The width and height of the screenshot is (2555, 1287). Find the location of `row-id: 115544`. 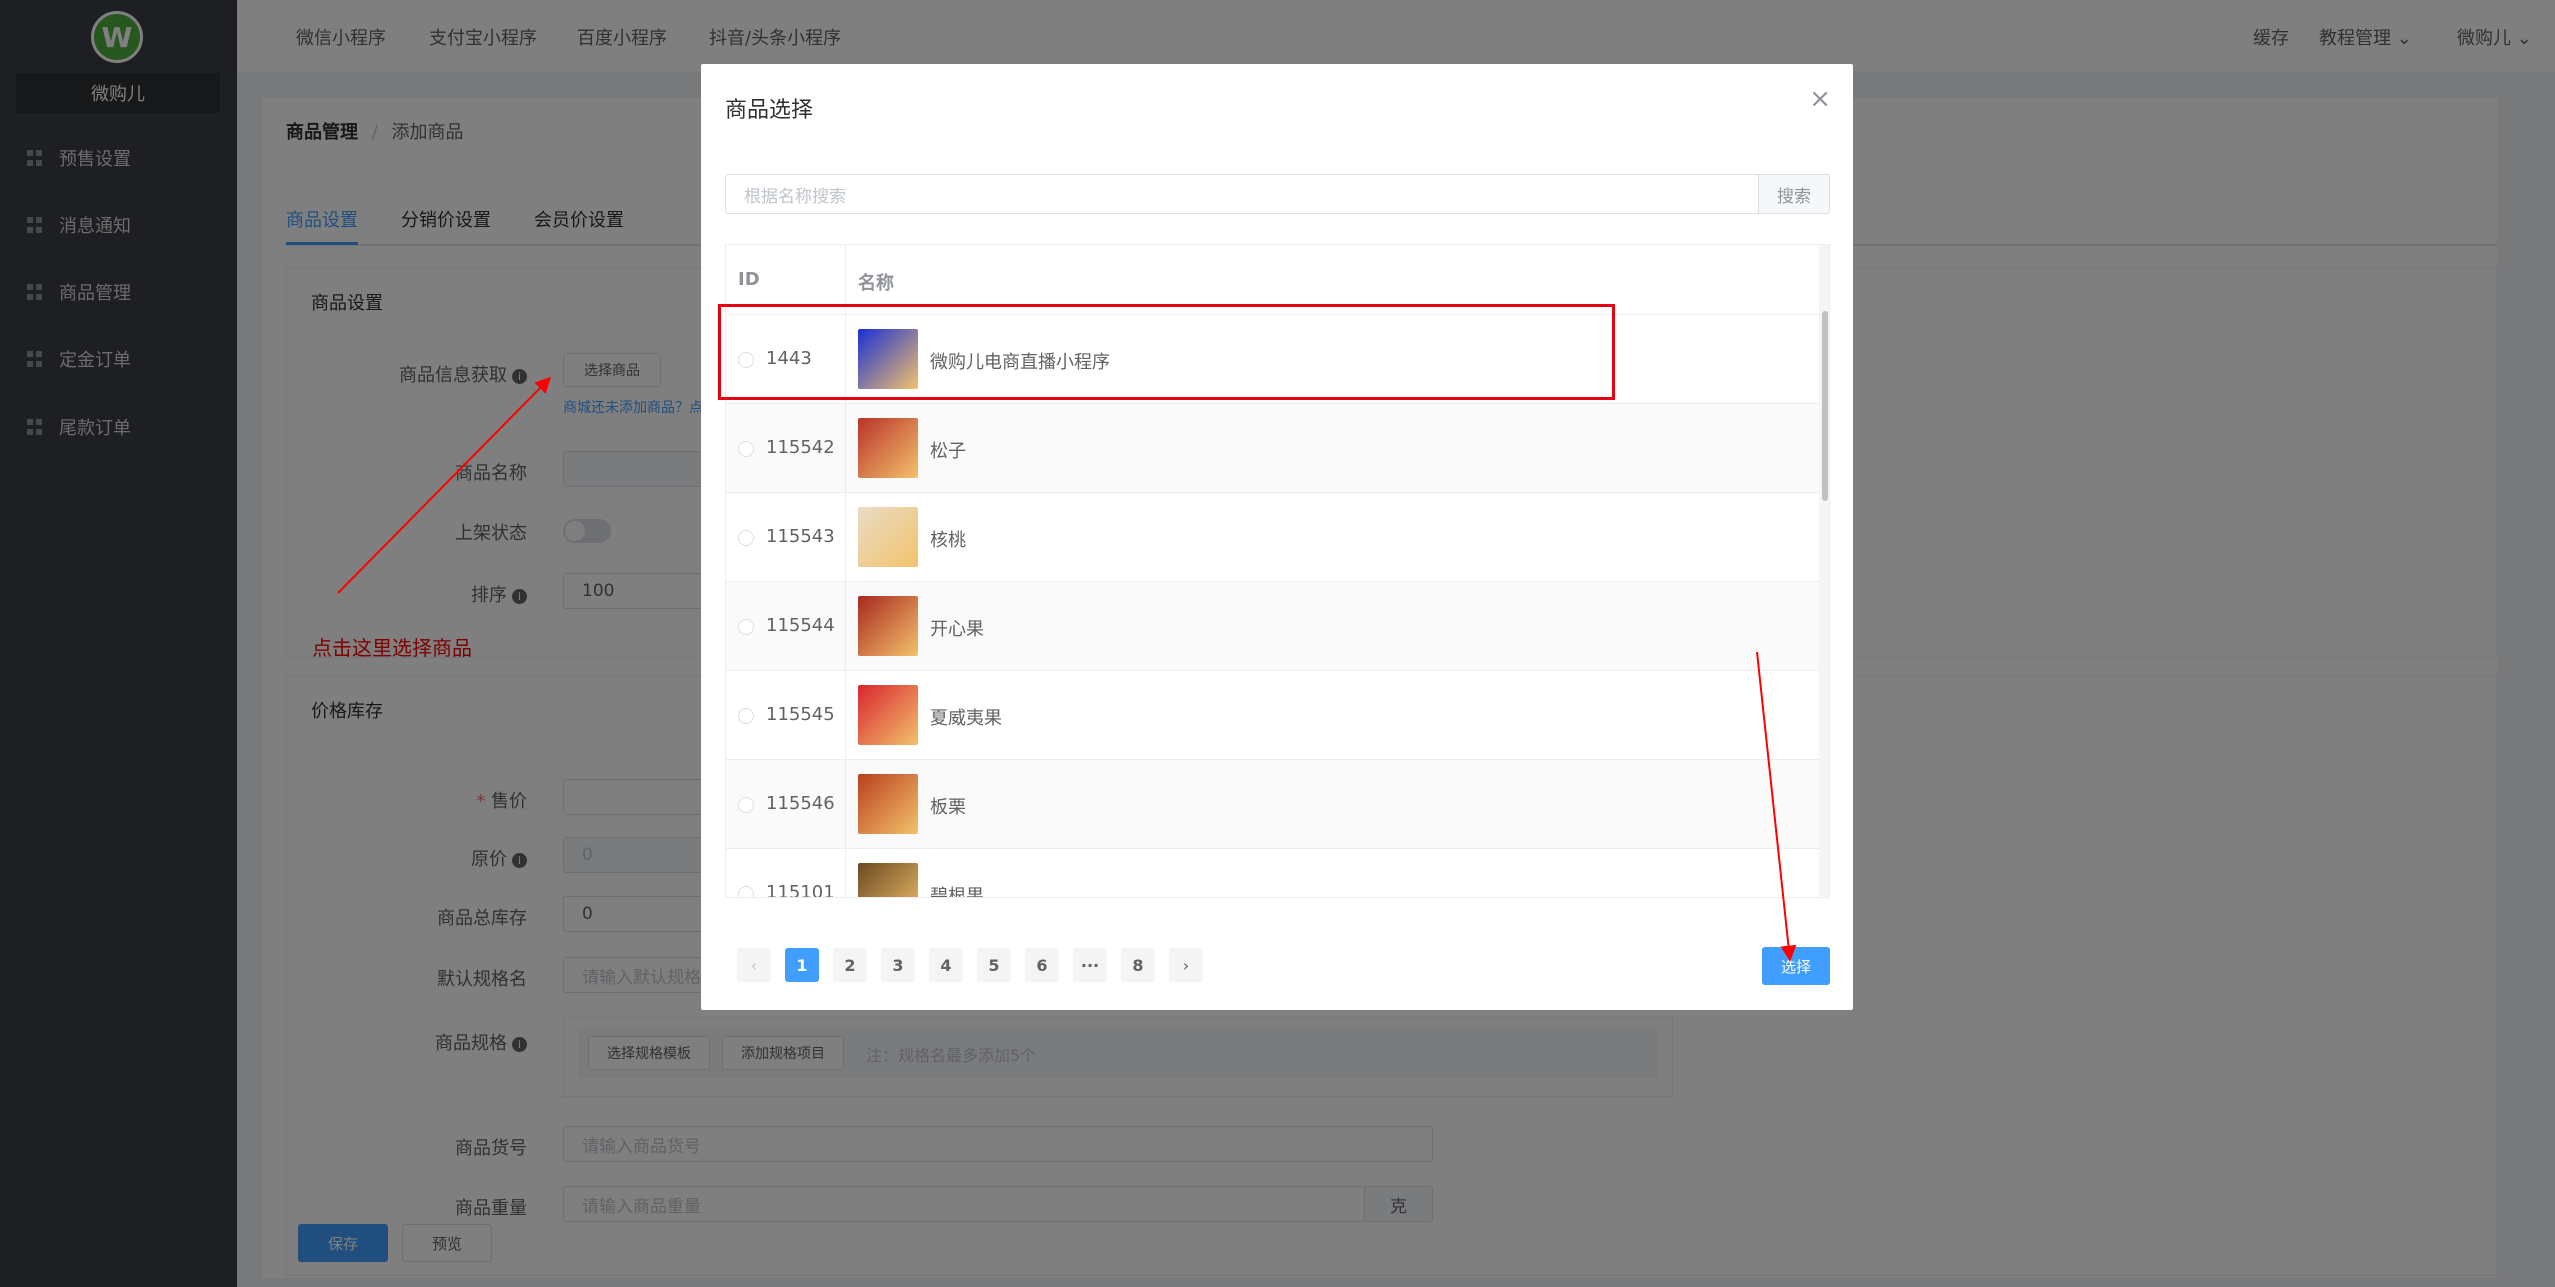

row-id: 115544 is located at coordinates (800, 625).